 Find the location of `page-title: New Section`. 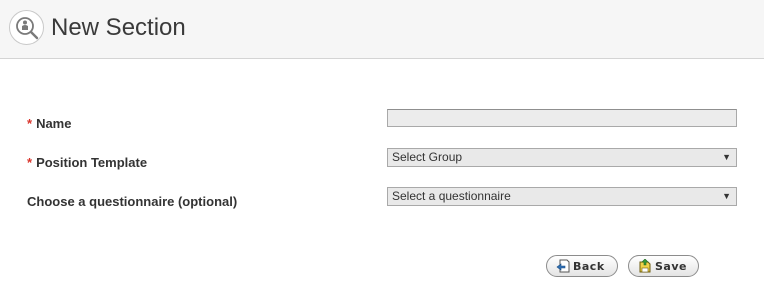

page-title: New Section is located at coordinates (118, 27).